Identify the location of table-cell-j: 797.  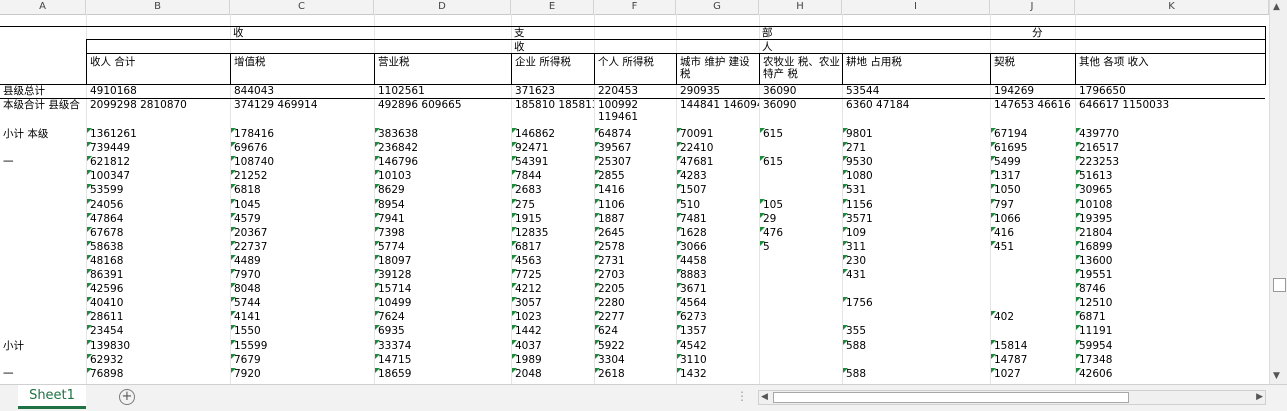
(1033, 204).